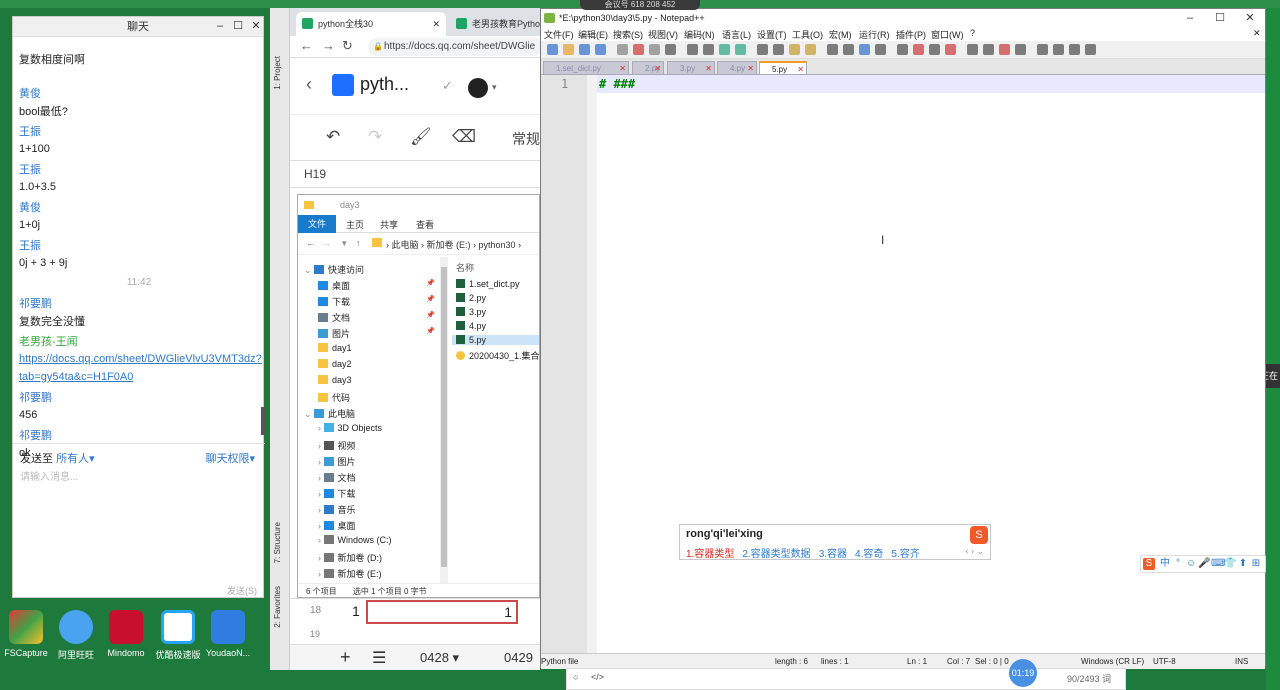 The height and width of the screenshot is (690, 1280). What do you see at coordinates (379, 658) in the screenshot?
I see `sheet-list-icon: ☰` at bounding box center [379, 658].